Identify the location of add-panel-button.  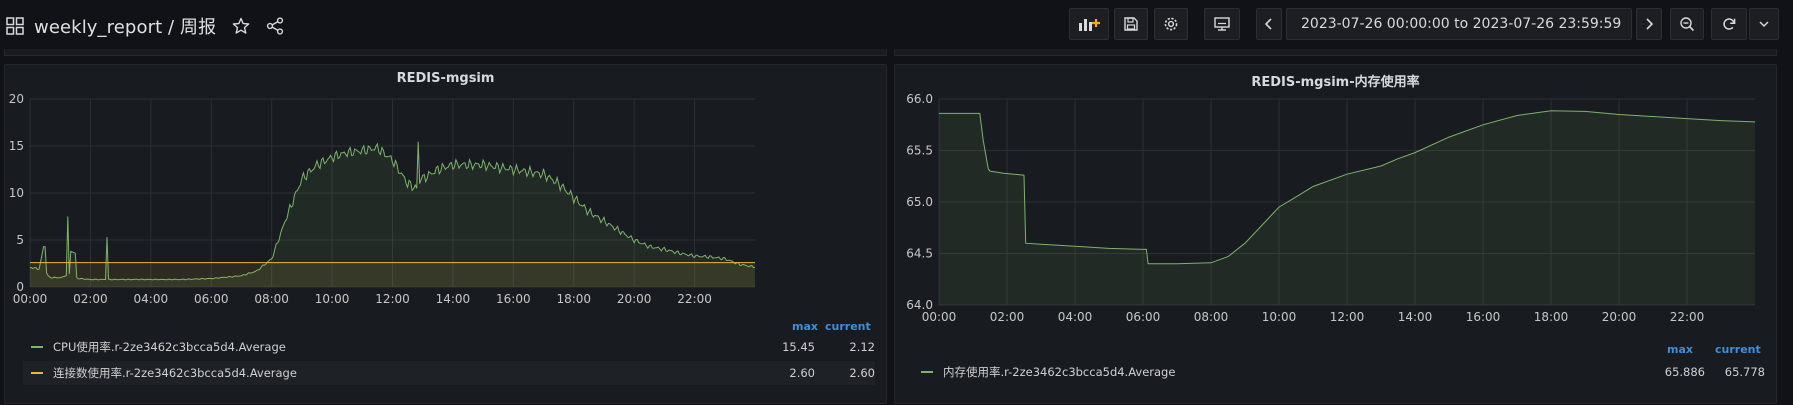
(1089, 24).